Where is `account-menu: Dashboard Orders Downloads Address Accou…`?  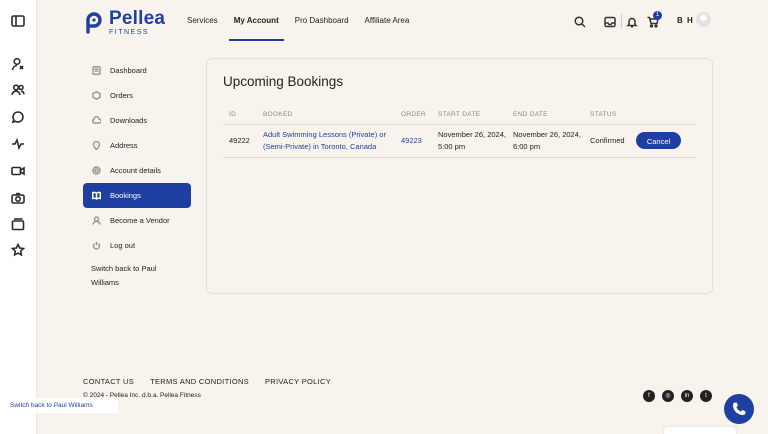 account-menu: Dashboard Orders Downloads Address Accou… is located at coordinates (137, 174).